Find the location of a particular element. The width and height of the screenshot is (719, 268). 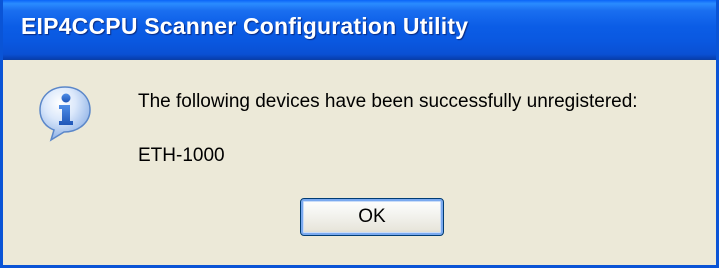

window-title: EIP4CCPU Scanner Configuration Utility is located at coordinates (245, 26).